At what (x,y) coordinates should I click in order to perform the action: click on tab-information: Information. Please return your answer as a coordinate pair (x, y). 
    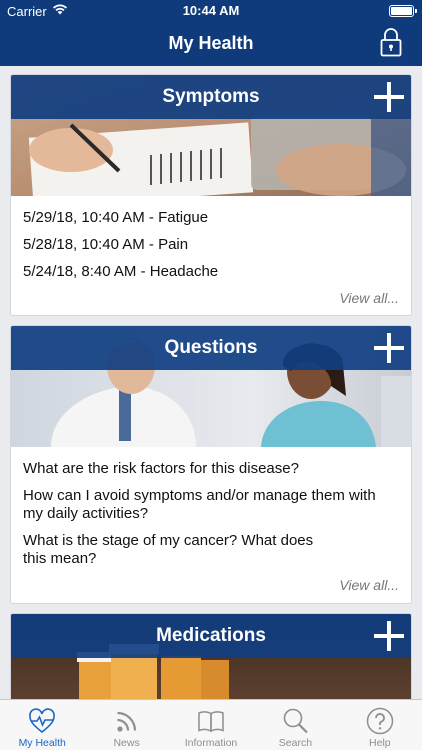
    Looking at the image, I should click on (211, 725).